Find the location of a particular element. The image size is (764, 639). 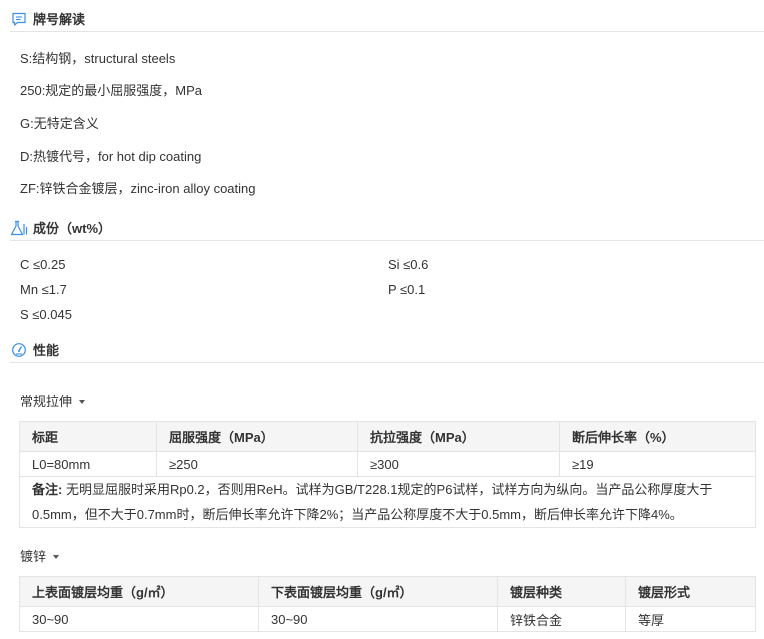

composition-section-title: 成份（wt%） is located at coordinates (72, 228).